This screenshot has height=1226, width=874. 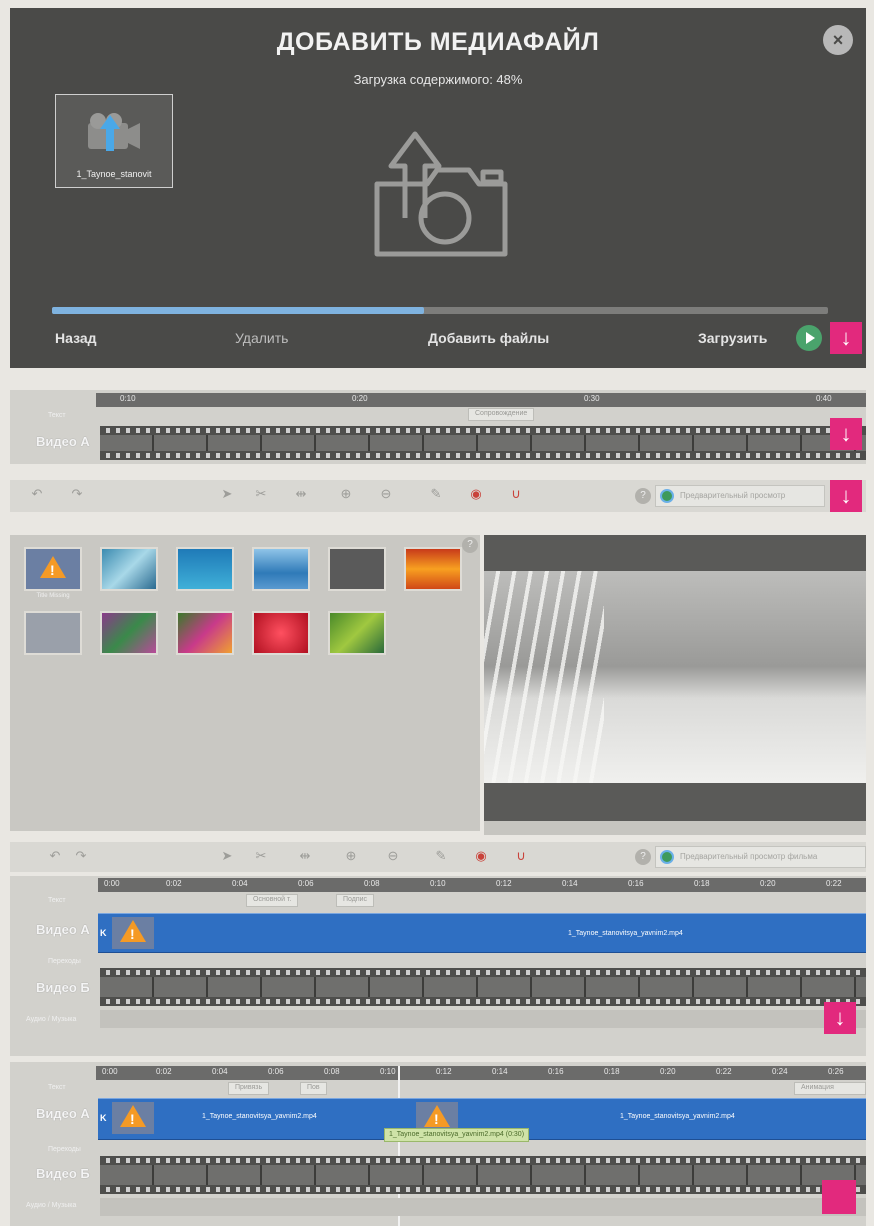 I want to click on text-chip: Подпис, so click(x=355, y=900).